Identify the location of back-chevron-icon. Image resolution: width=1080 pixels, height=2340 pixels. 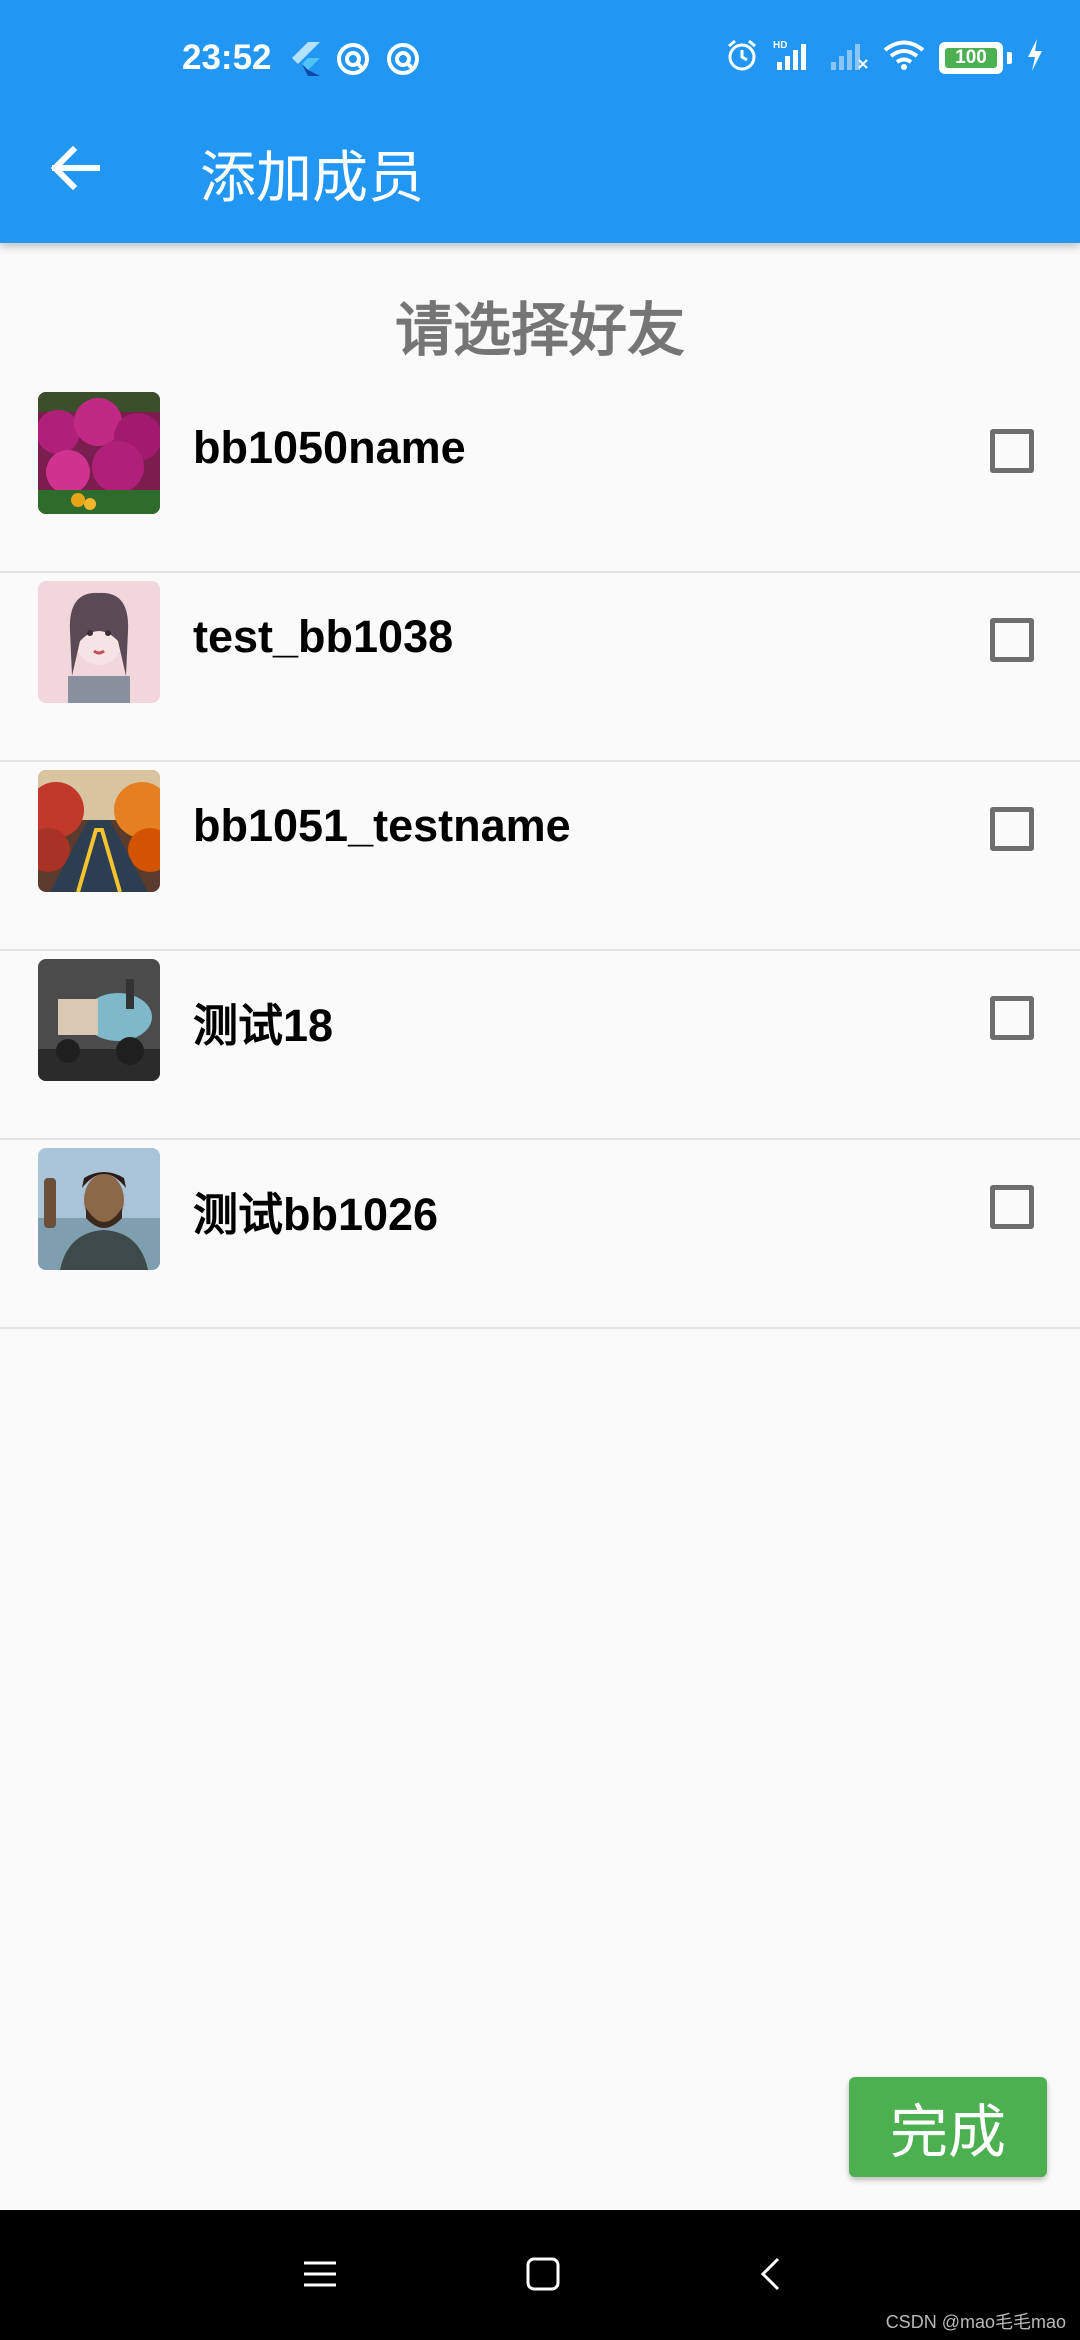
(770, 2276).